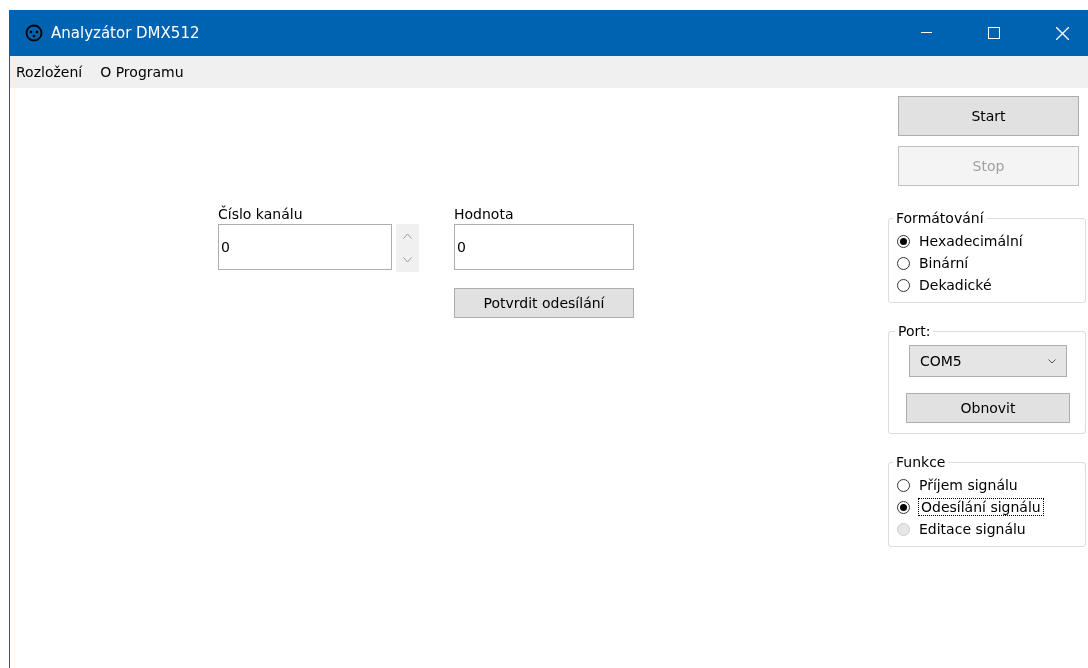 The width and height of the screenshot is (1088, 668). Describe the element at coordinates (926, 33) in the screenshot. I see `minimize-icon` at that location.